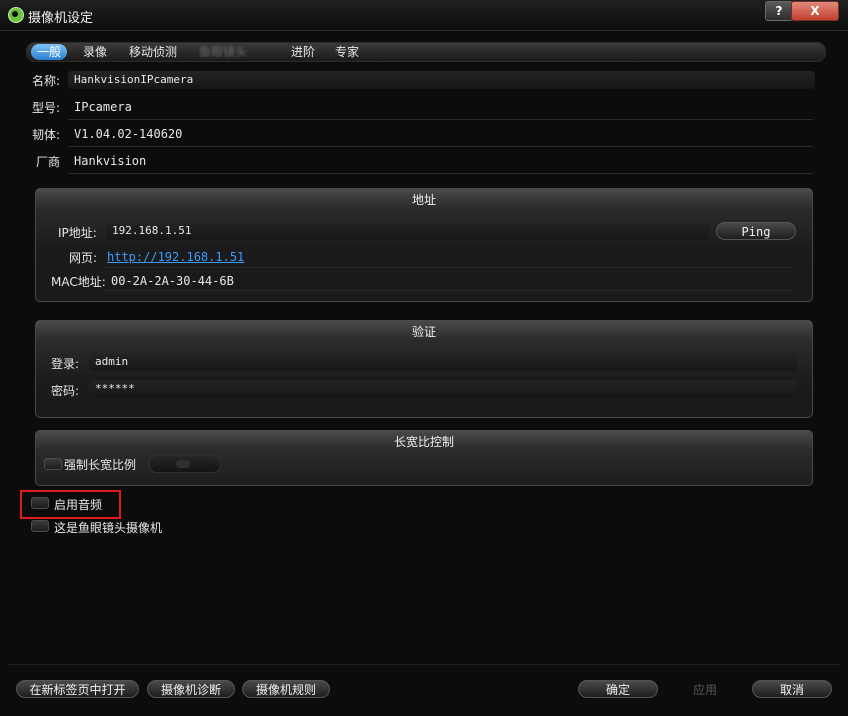 The width and height of the screenshot is (848, 716). I want to click on enable-audio-label: 启用音频, so click(78, 505).